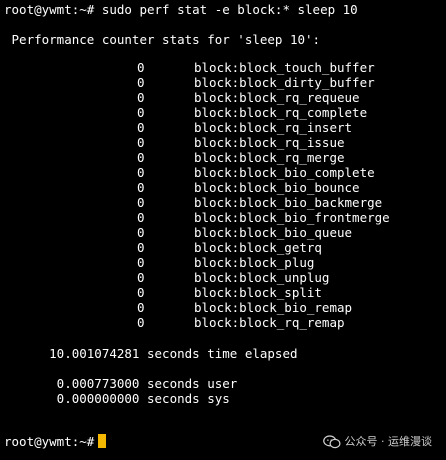 The height and width of the screenshot is (460, 446). I want to click on counter-row: 0 block:block_bio_remap, so click(223, 307).